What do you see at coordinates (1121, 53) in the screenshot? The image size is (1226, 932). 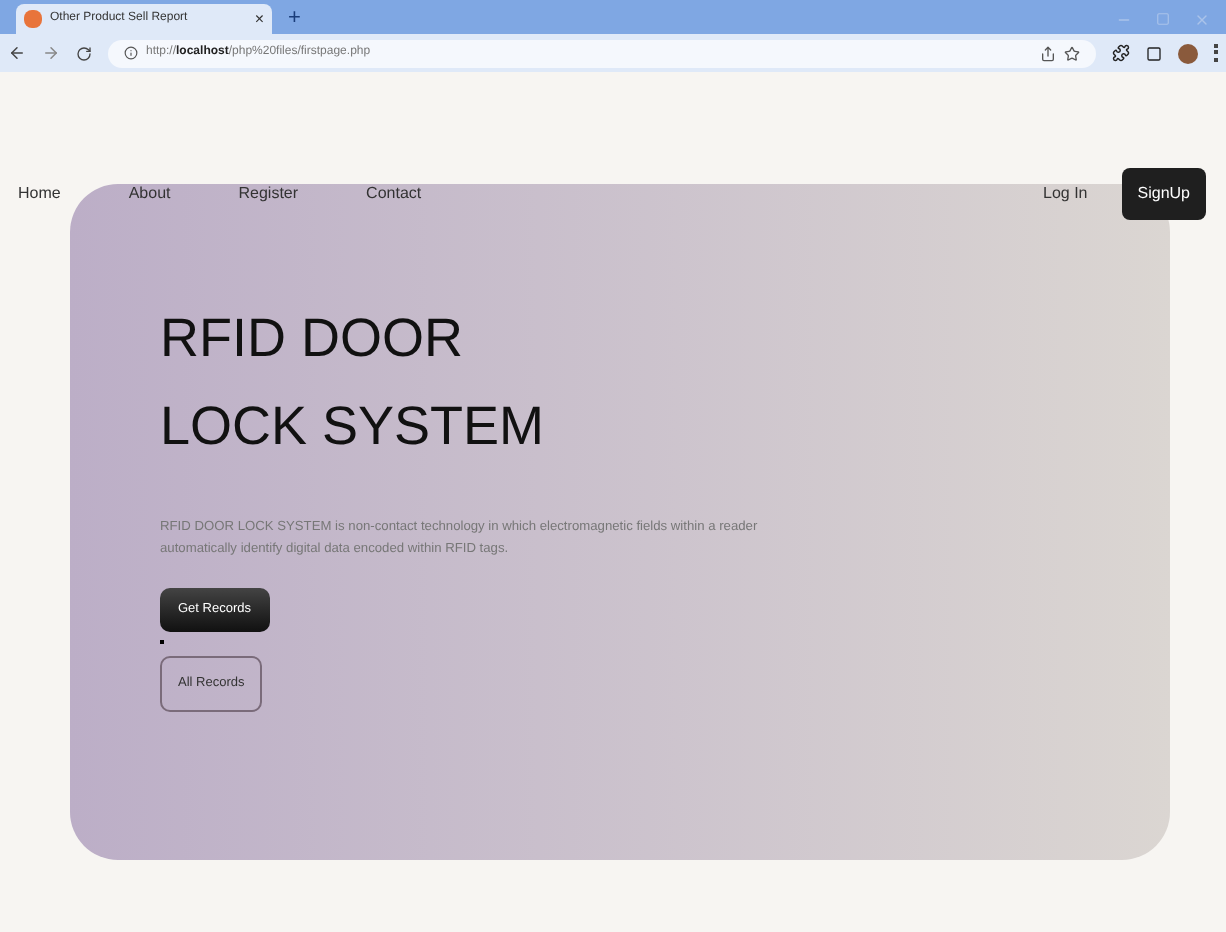 I see `puzzle-icon` at bounding box center [1121, 53].